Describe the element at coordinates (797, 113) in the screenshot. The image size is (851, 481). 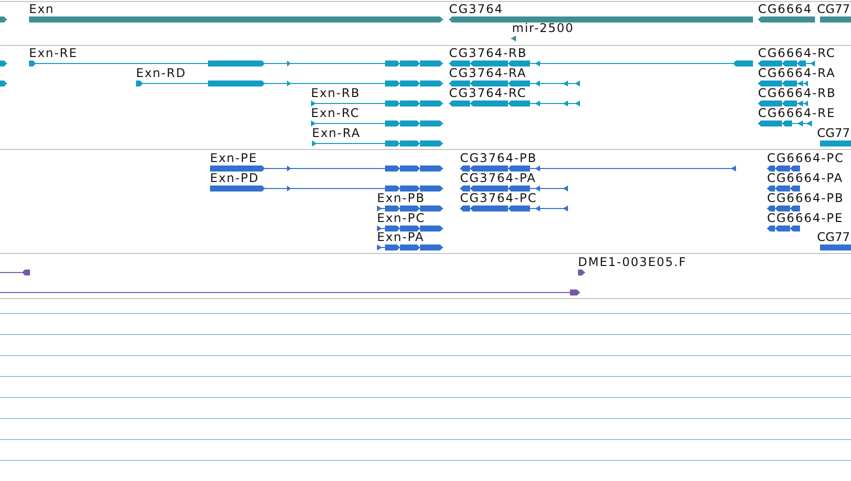
I see `feature-label: CG6664-RE` at that location.